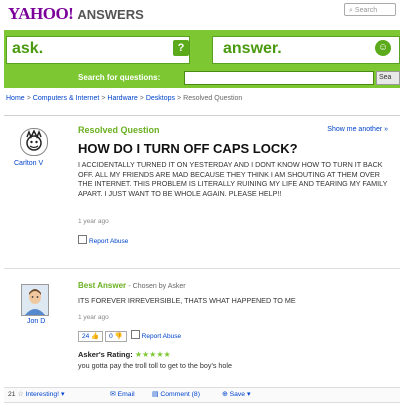 This screenshot has width=400, height=408. Describe the element at coordinates (76, 14) in the screenshot. I see `yahoo-logo: YAHOO! ANSWERS` at that location.